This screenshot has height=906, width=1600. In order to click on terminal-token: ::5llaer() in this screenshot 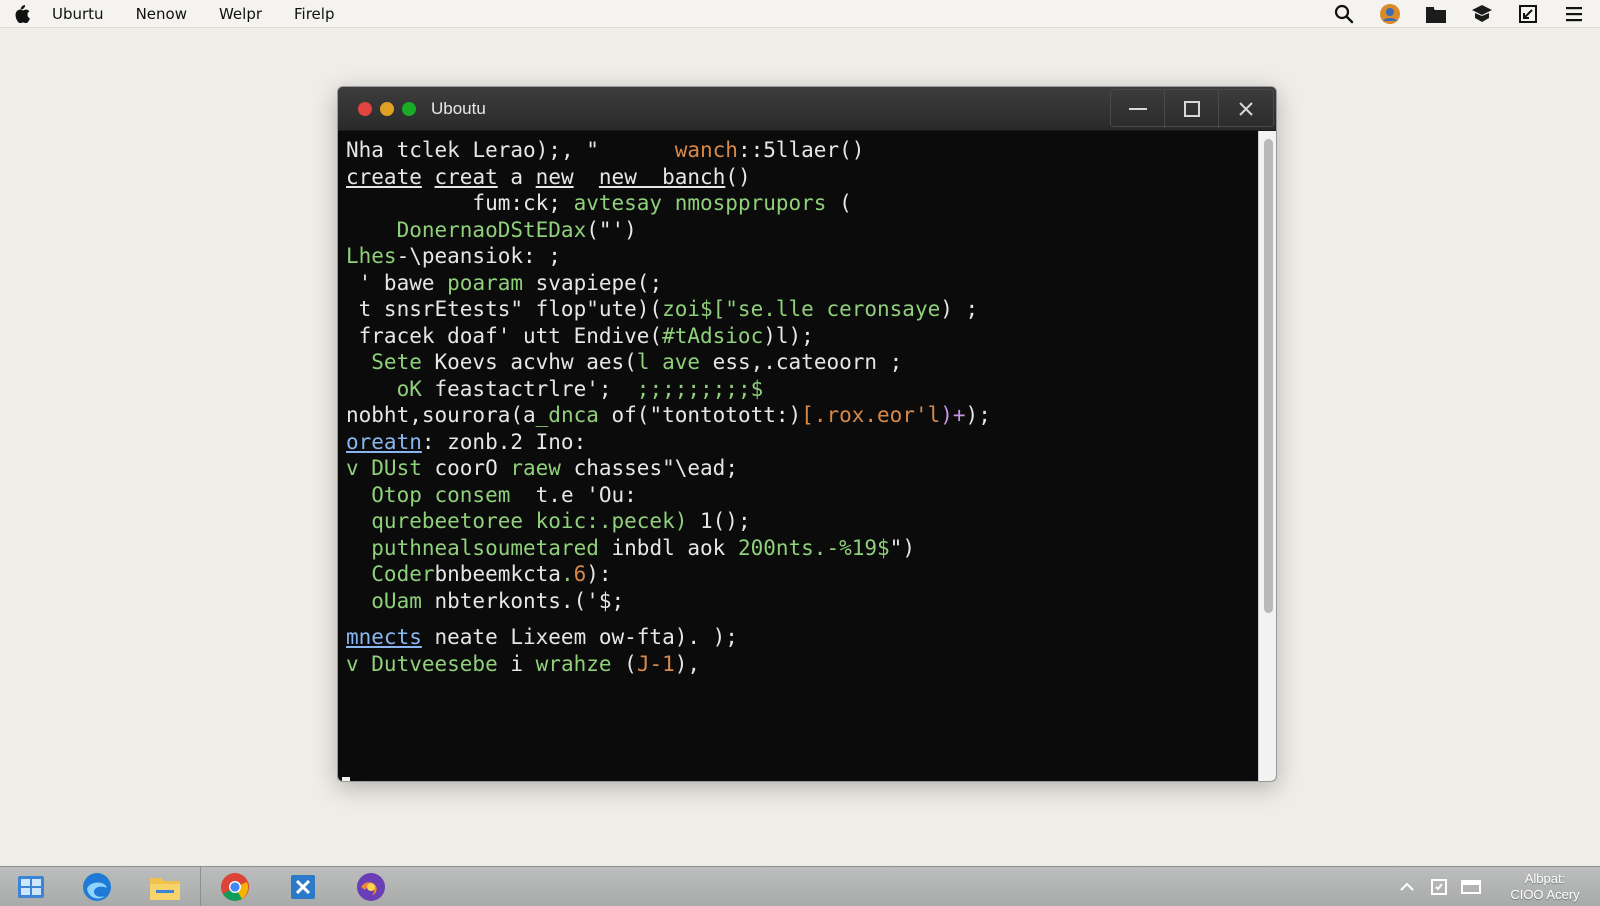, I will do `click(801, 150)`.